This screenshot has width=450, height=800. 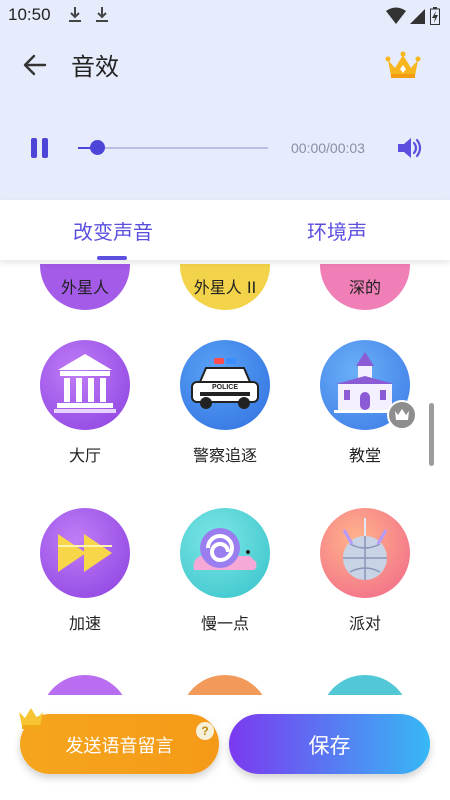 I want to click on effect-label: 慢一点, so click(x=225, y=622).